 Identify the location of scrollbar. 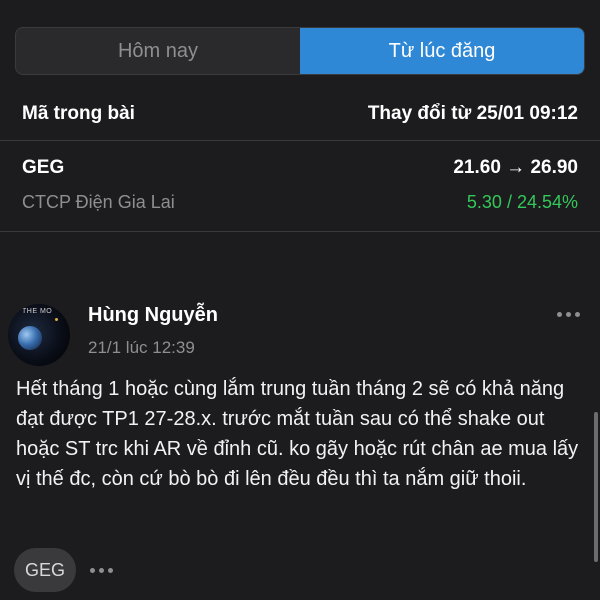
(596, 487).